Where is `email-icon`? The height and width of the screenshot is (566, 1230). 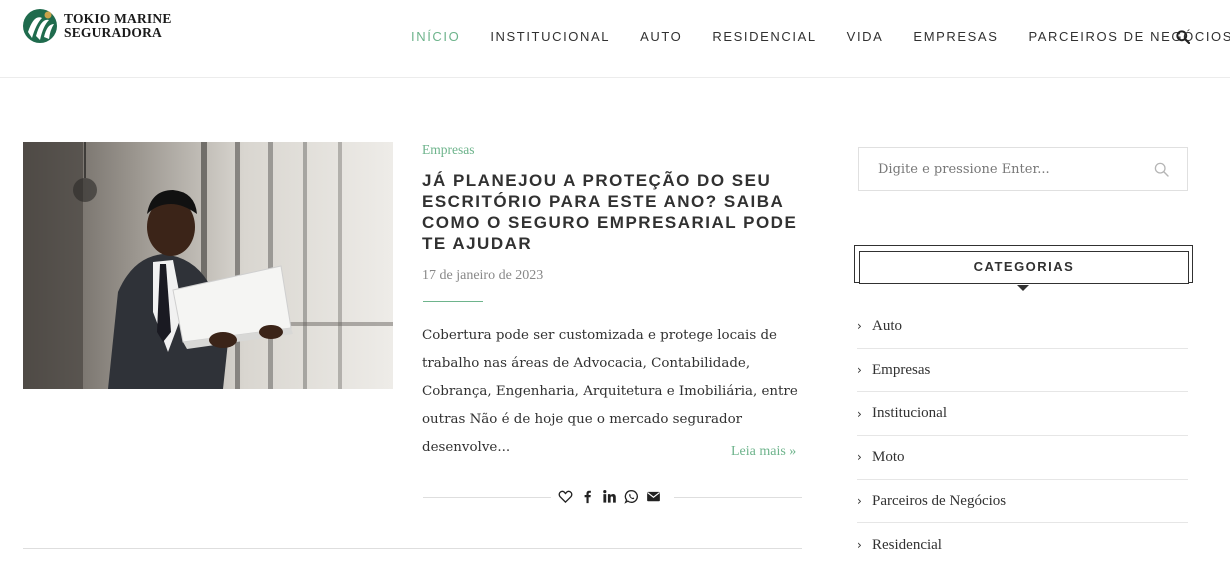 email-icon is located at coordinates (653, 496).